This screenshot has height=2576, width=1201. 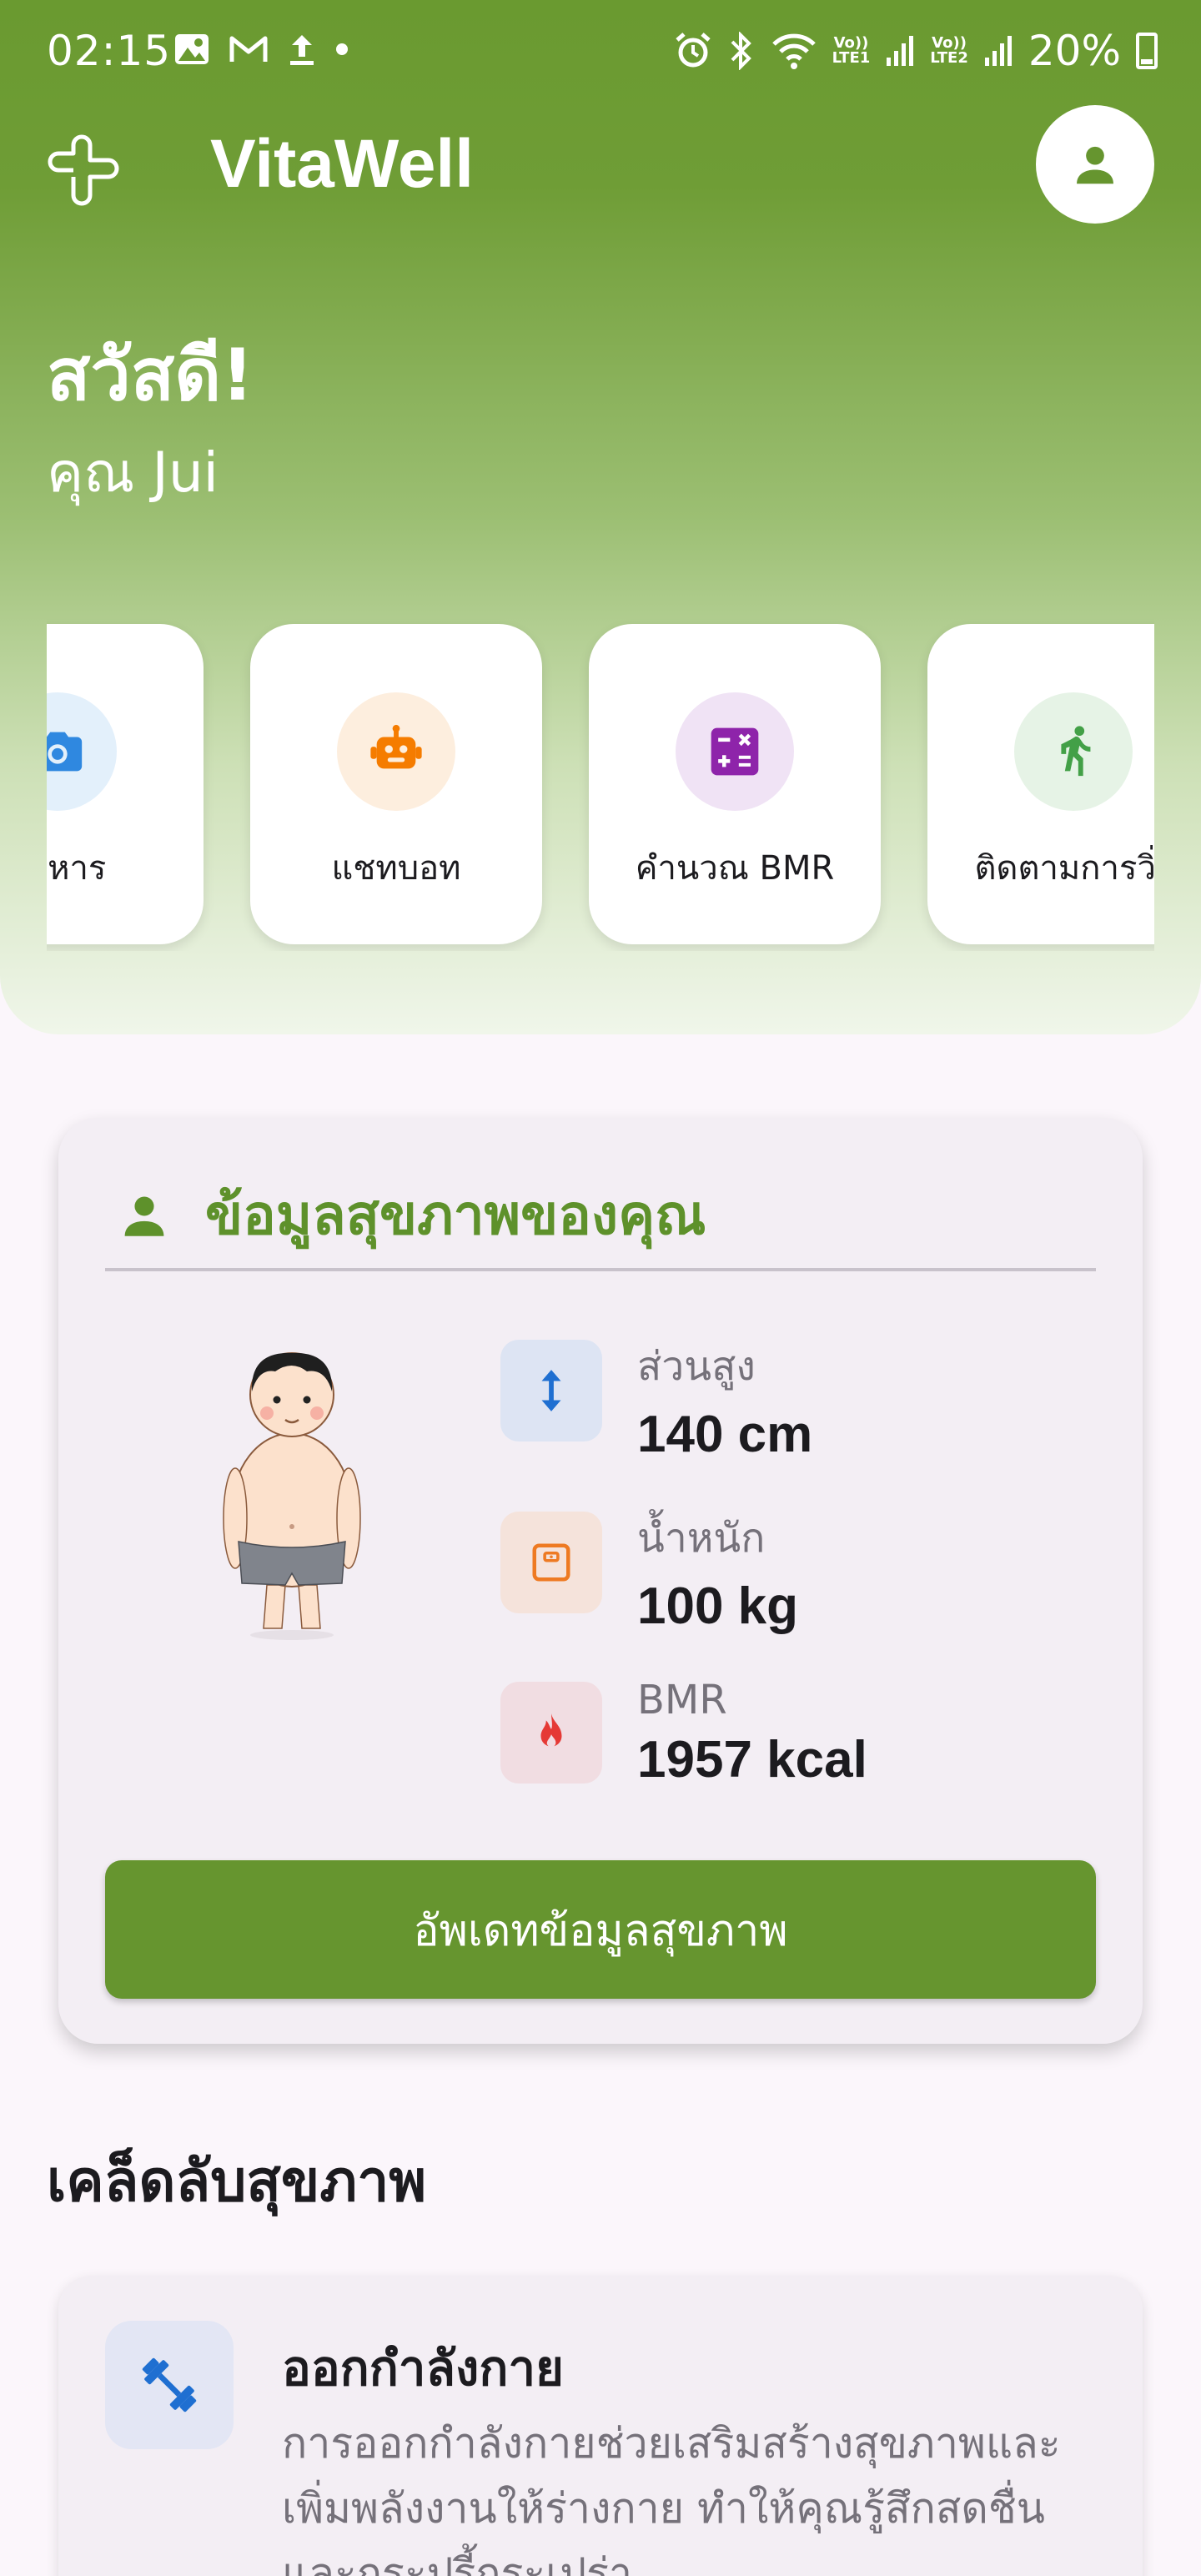 What do you see at coordinates (192, 49) in the screenshot?
I see `image-icon` at bounding box center [192, 49].